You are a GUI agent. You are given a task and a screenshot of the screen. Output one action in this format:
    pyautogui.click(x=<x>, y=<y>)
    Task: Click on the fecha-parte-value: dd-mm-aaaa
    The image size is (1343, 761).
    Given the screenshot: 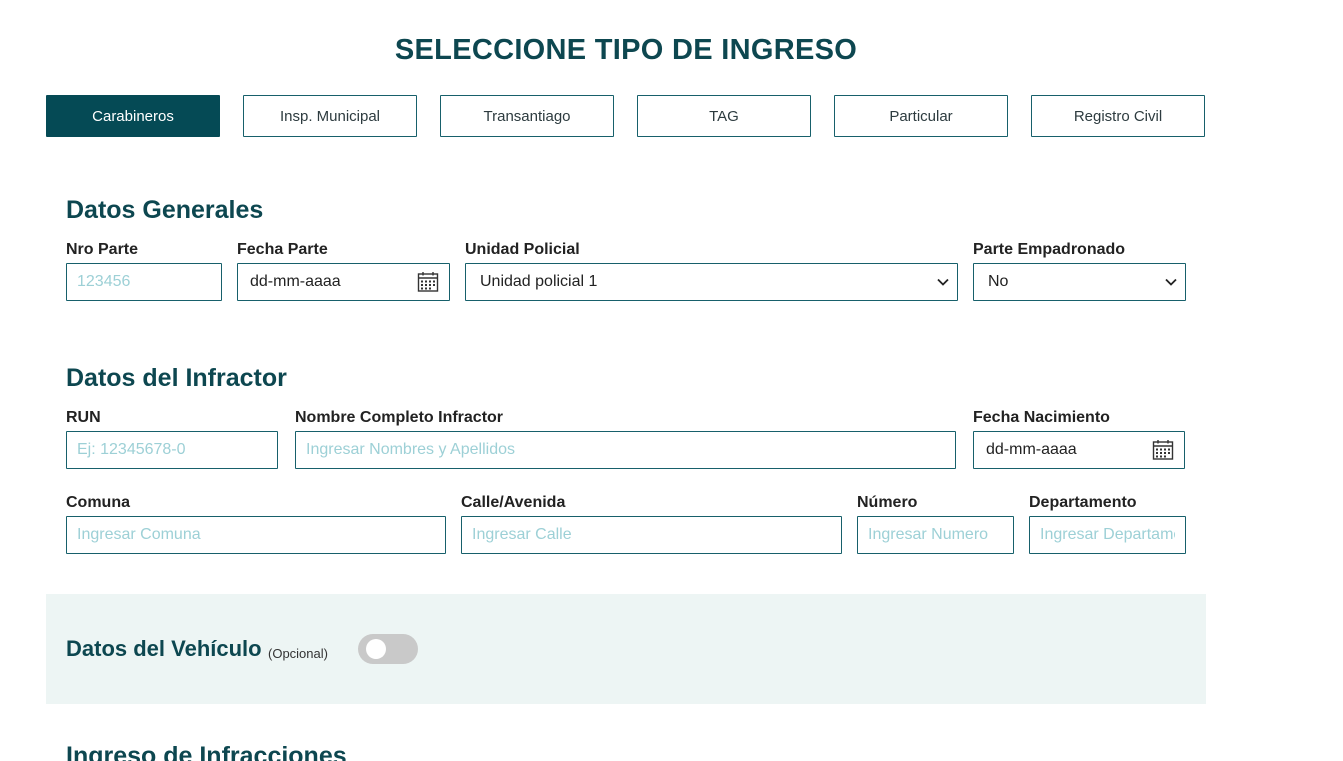 What is the action you would take?
    pyautogui.click(x=295, y=281)
    